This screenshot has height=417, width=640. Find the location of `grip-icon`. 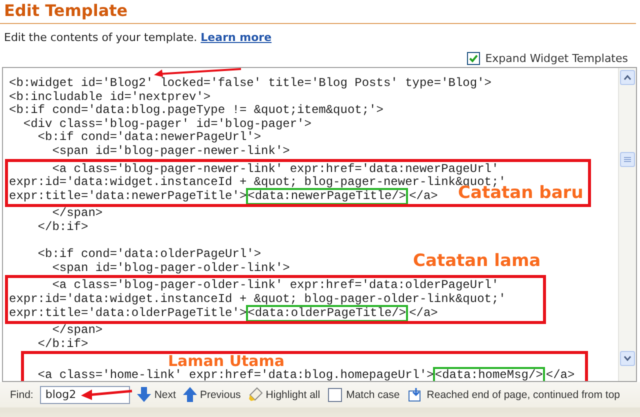

grip-icon is located at coordinates (627, 159).